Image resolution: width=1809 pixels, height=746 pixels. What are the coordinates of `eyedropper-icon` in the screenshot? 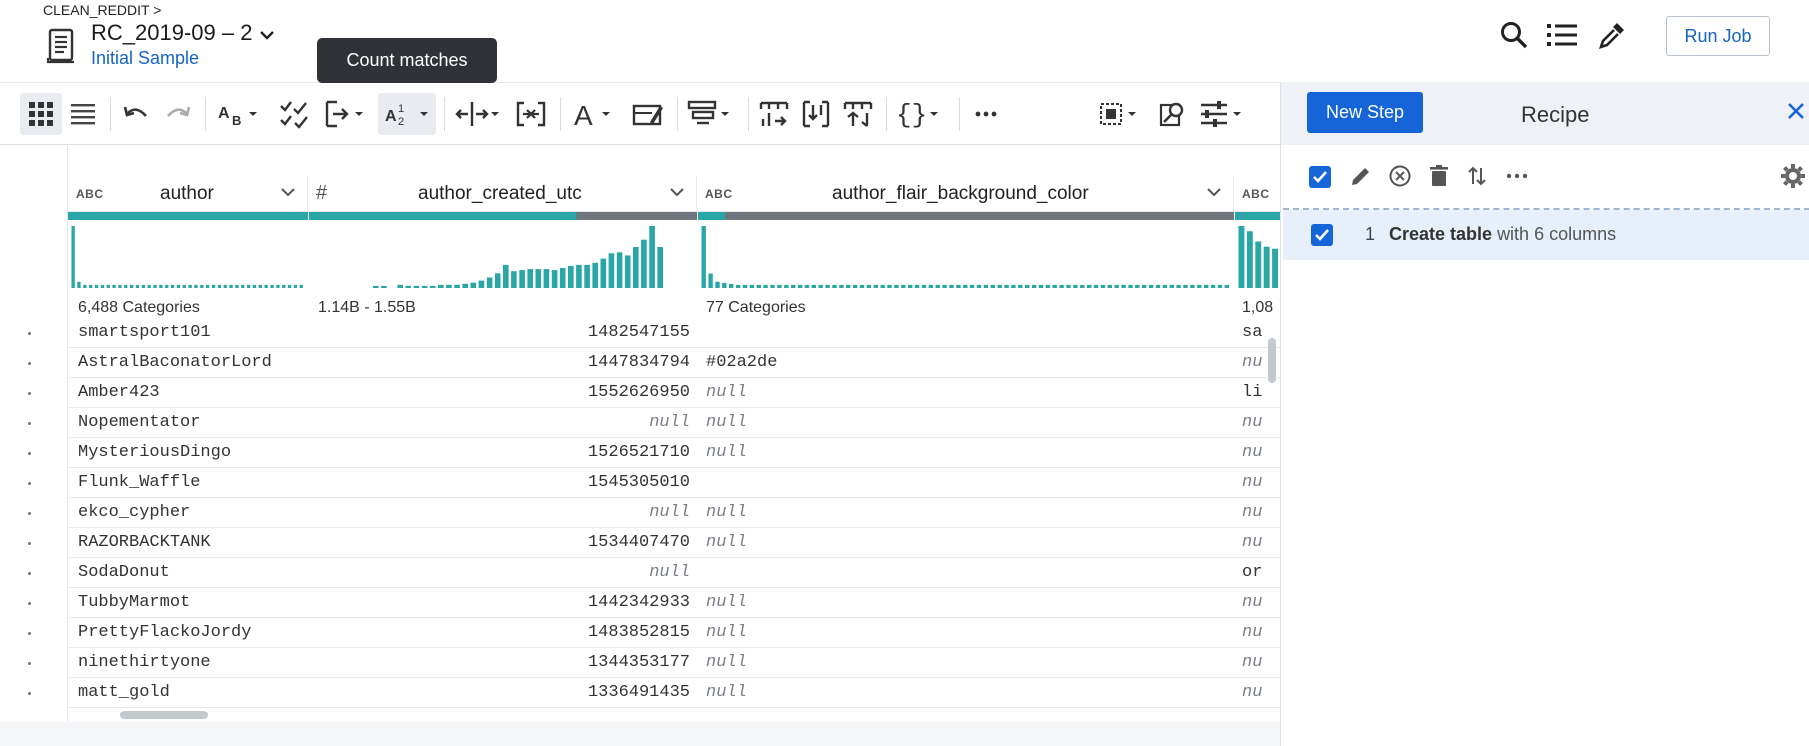 It's located at (1612, 35).